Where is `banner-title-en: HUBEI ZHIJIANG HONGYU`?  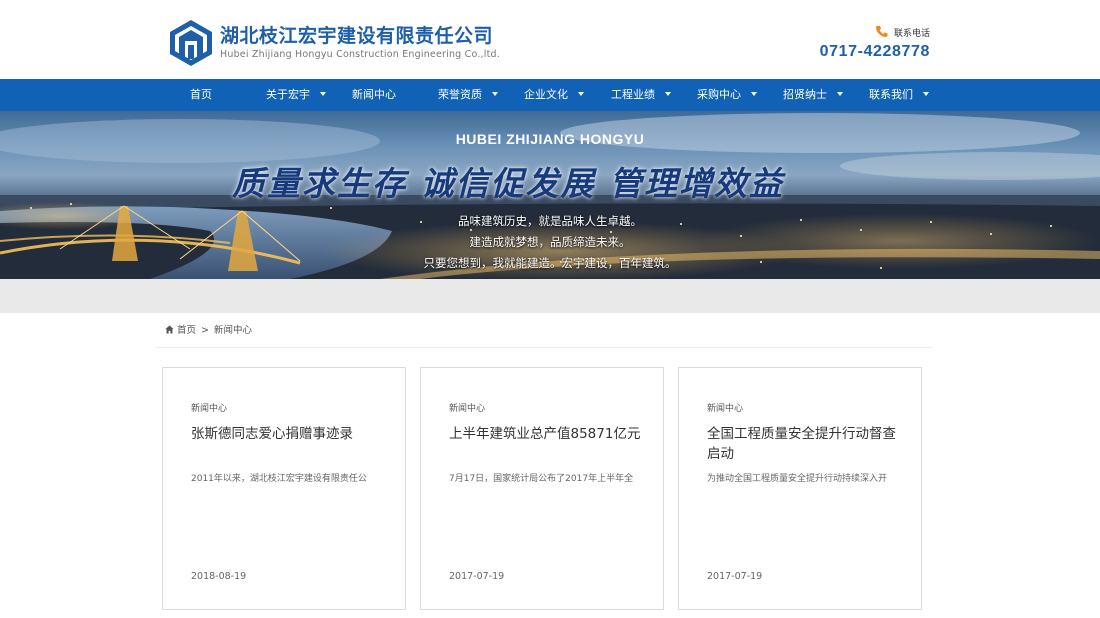 banner-title-en: HUBEI ZHIJIANG HONGYU is located at coordinates (550, 139).